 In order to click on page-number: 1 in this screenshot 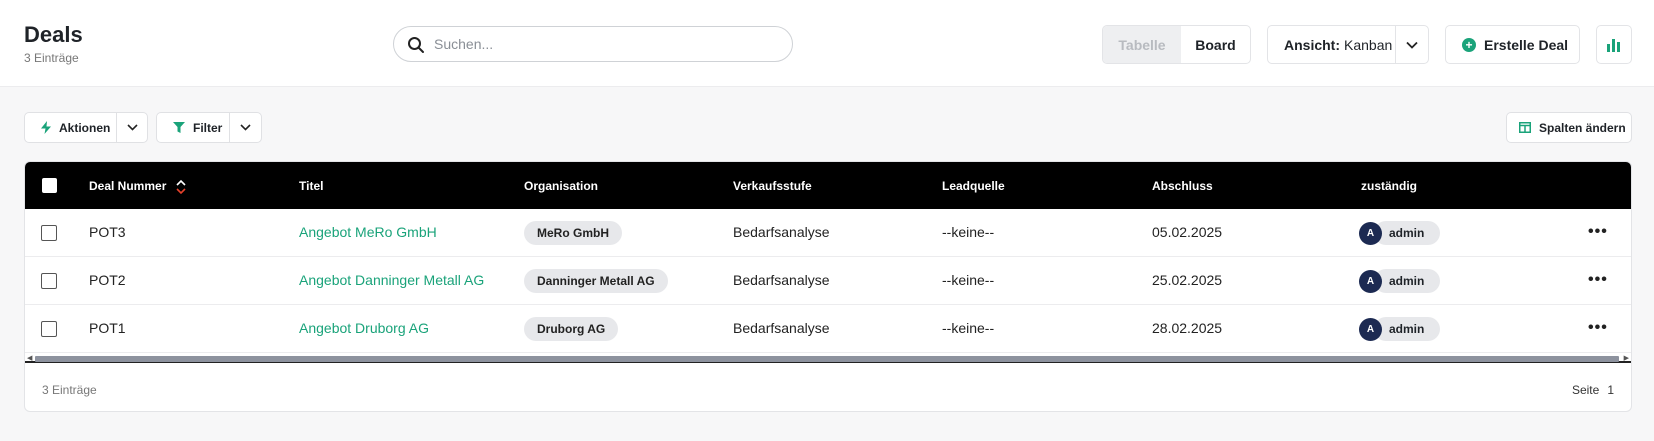, I will do `click(1610, 390)`.